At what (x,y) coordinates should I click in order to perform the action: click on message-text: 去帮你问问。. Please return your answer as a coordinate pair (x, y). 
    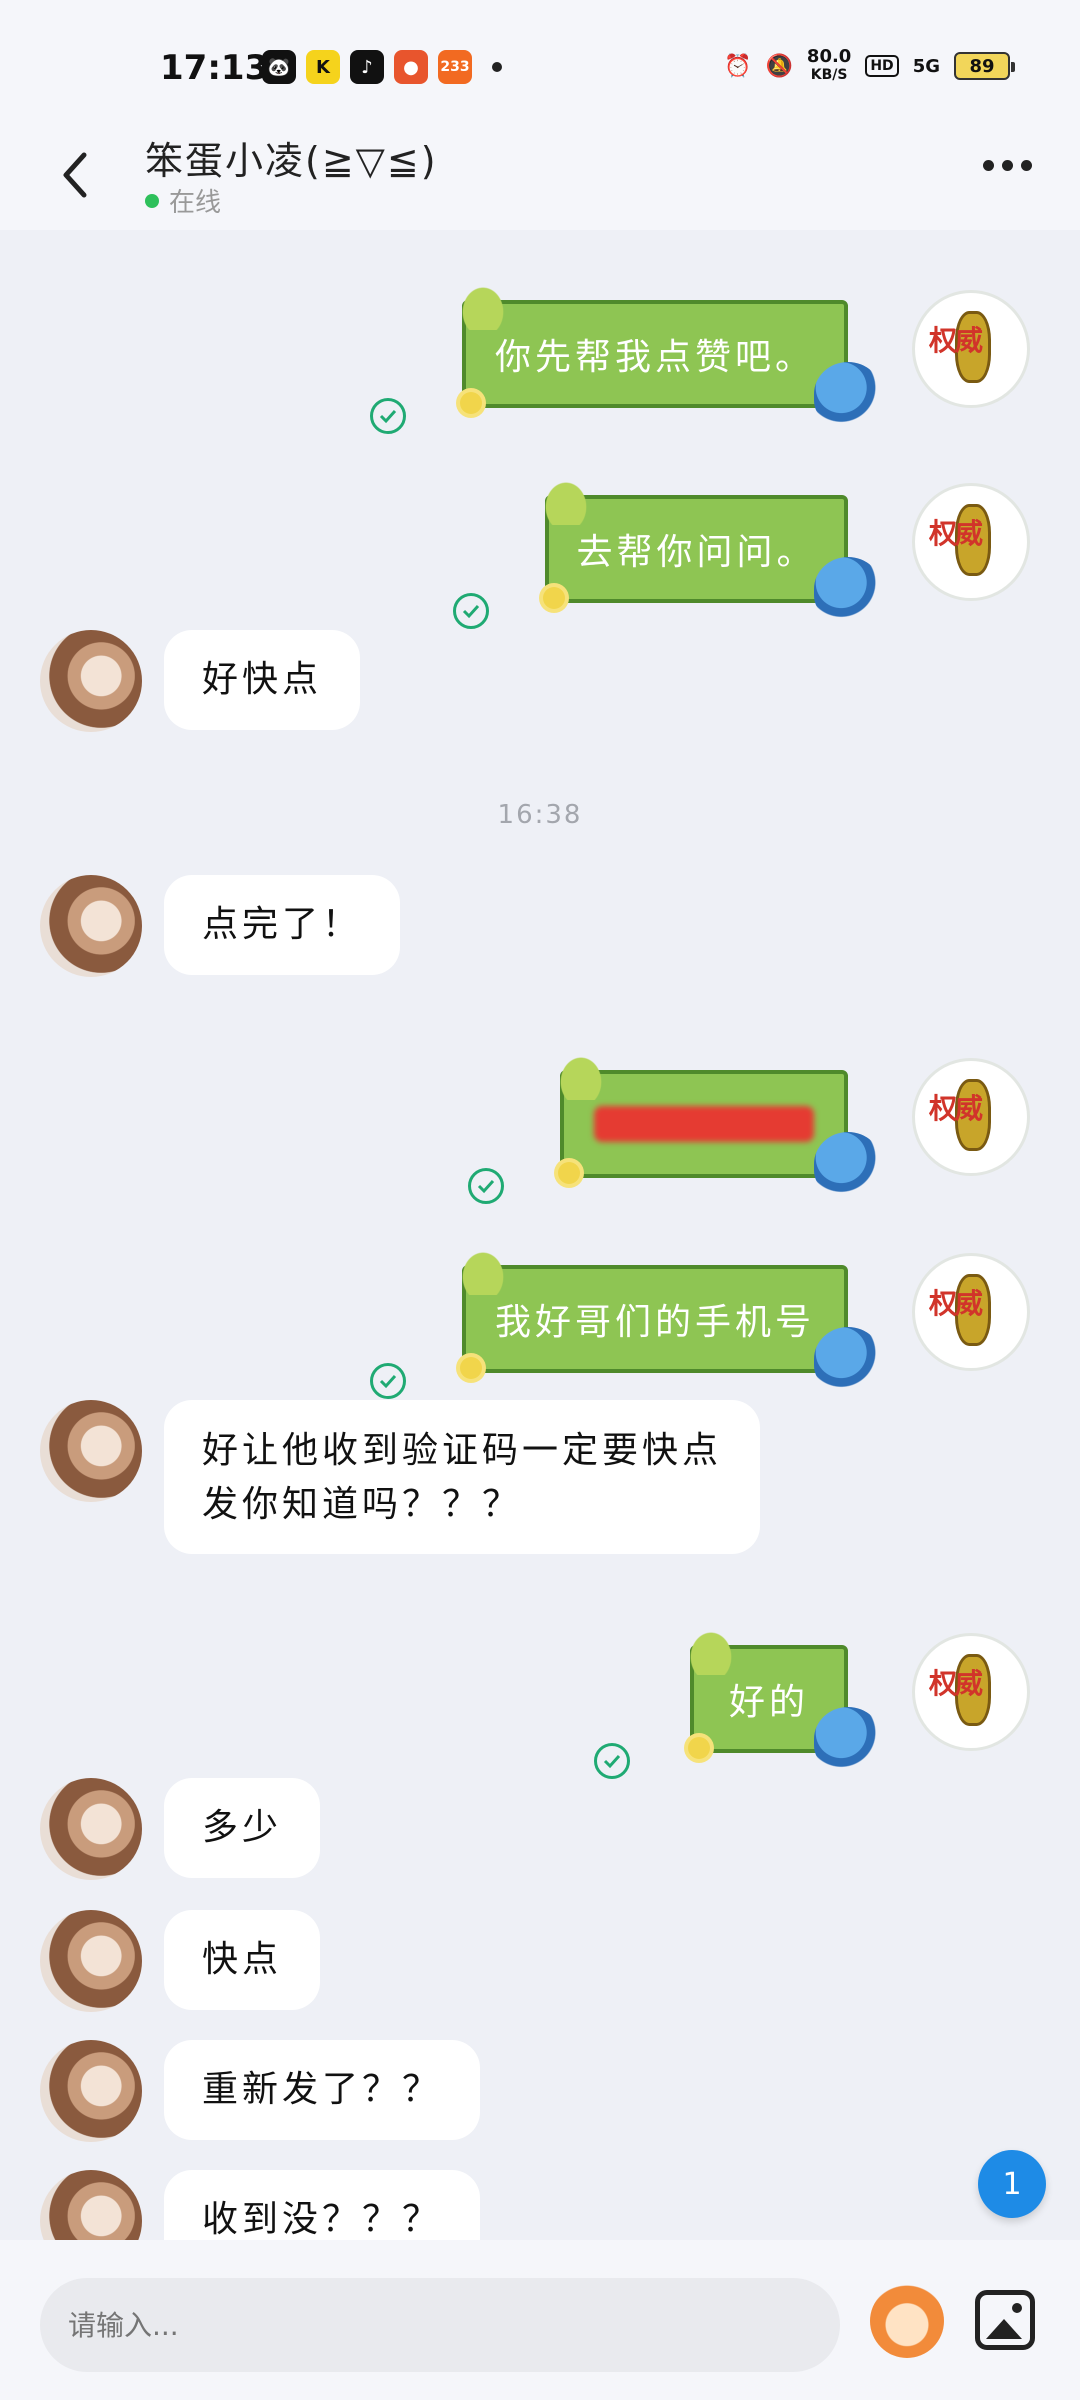
    Looking at the image, I should click on (696, 552).